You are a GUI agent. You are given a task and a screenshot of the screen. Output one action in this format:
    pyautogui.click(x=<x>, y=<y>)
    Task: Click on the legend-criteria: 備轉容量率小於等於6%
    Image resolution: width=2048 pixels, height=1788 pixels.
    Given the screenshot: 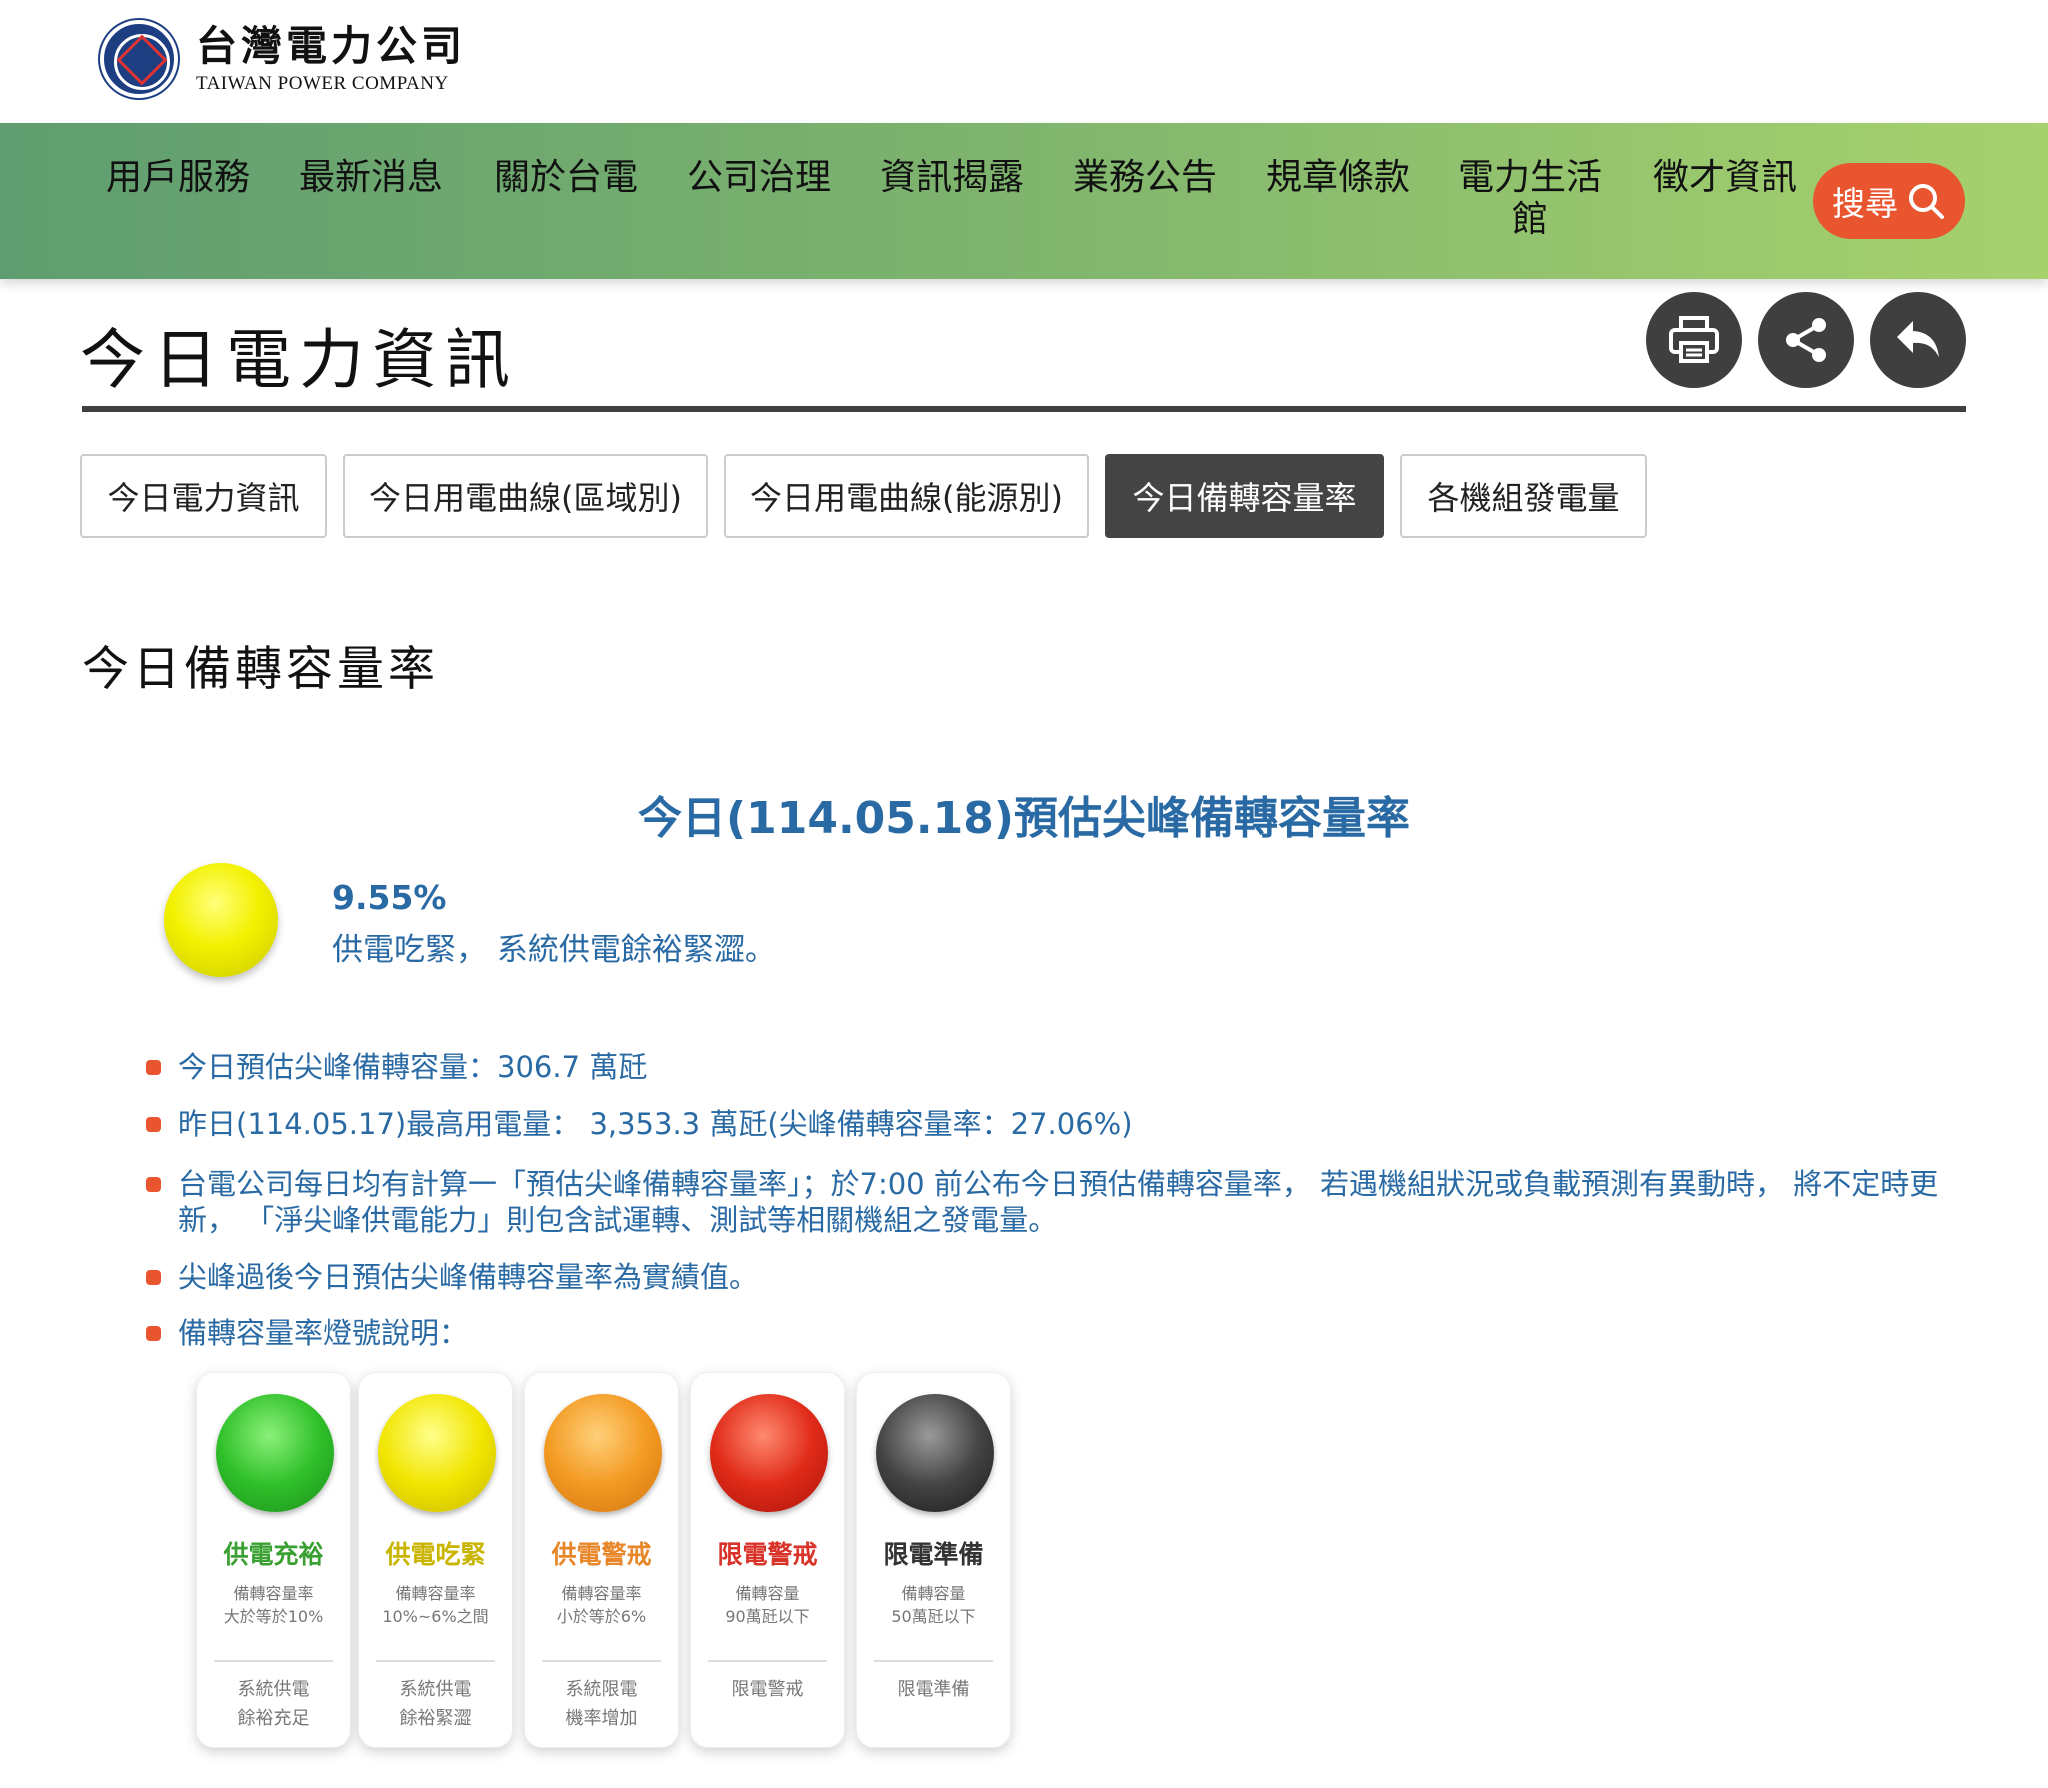 What is the action you would take?
    pyautogui.click(x=601, y=1605)
    